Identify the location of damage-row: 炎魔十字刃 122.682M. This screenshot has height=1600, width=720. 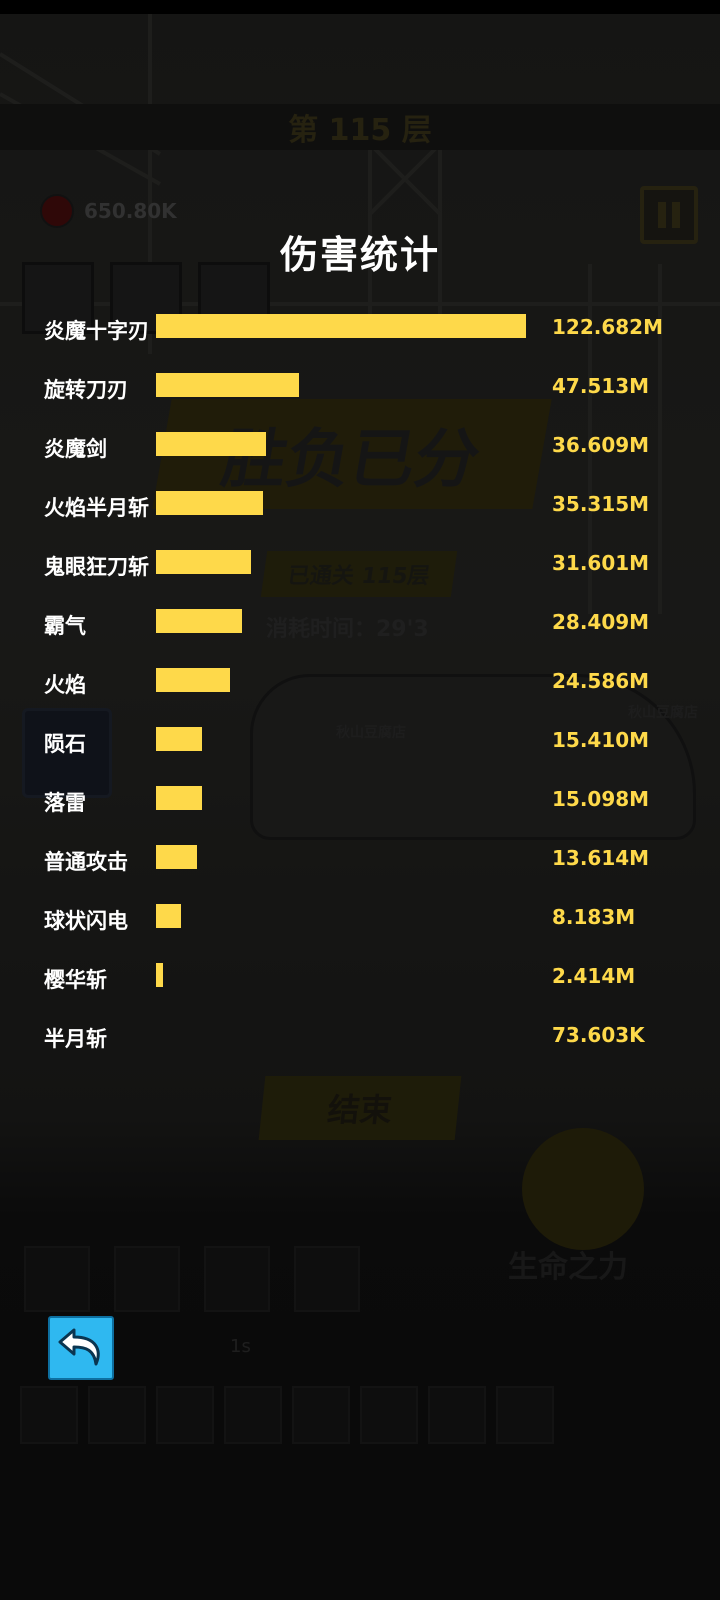
(360, 330).